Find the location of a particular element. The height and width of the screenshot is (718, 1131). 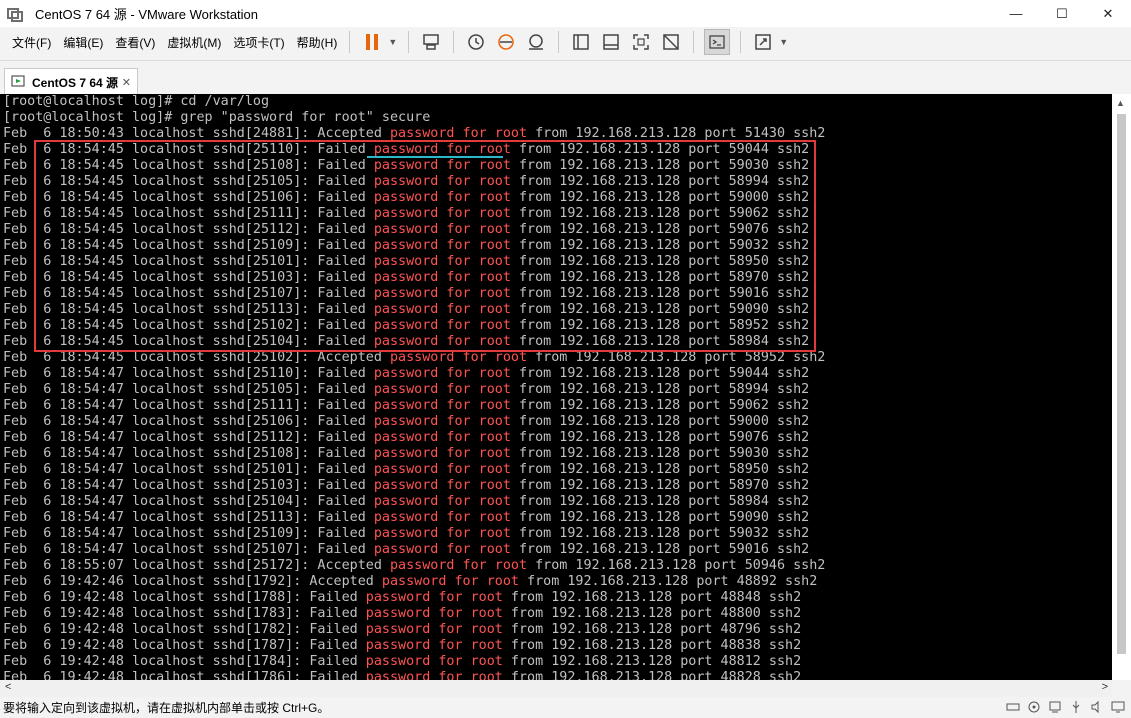

menu-file: 文件(F) is located at coordinates (31, 42).